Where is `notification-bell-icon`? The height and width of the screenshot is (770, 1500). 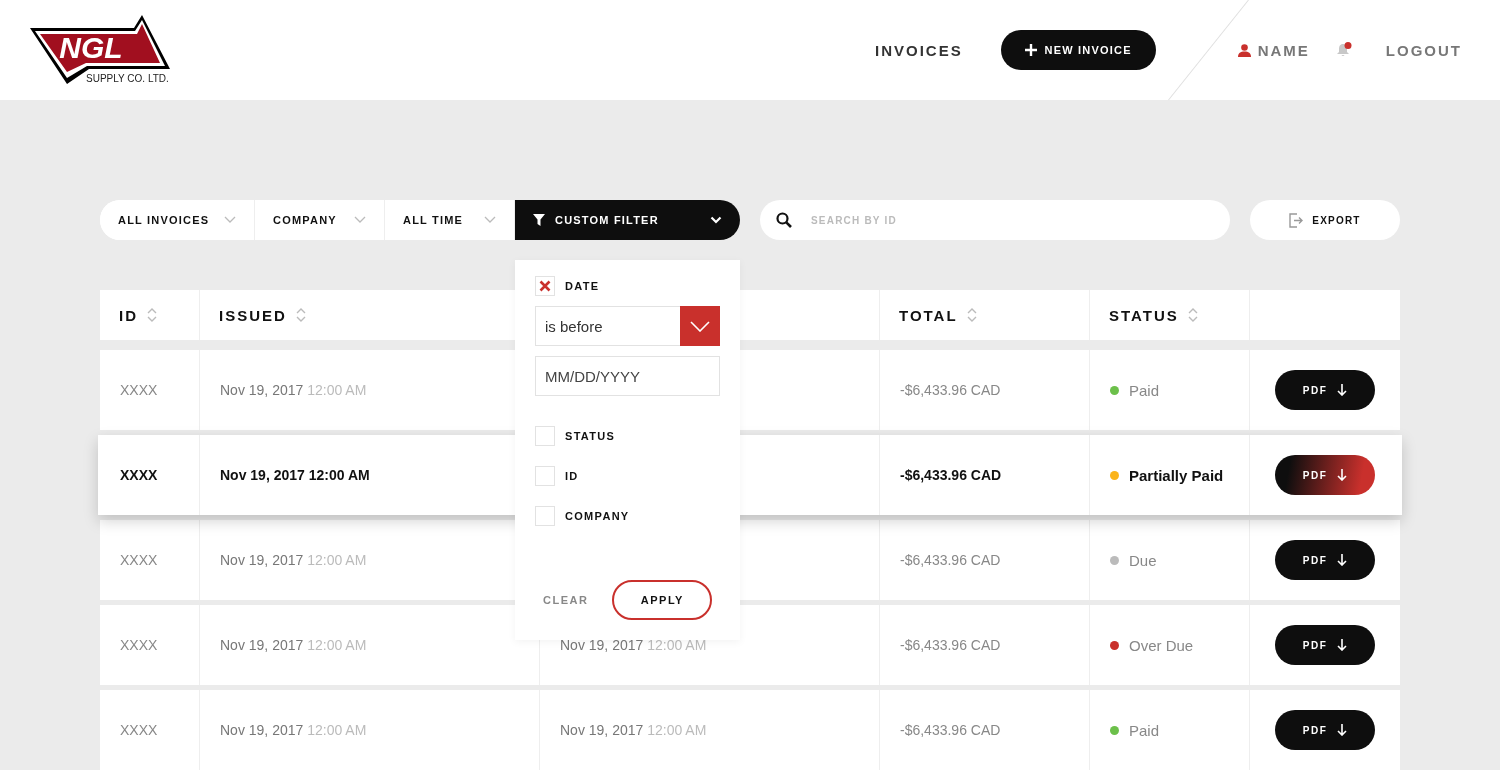
notification-bell-icon is located at coordinates (1343, 50).